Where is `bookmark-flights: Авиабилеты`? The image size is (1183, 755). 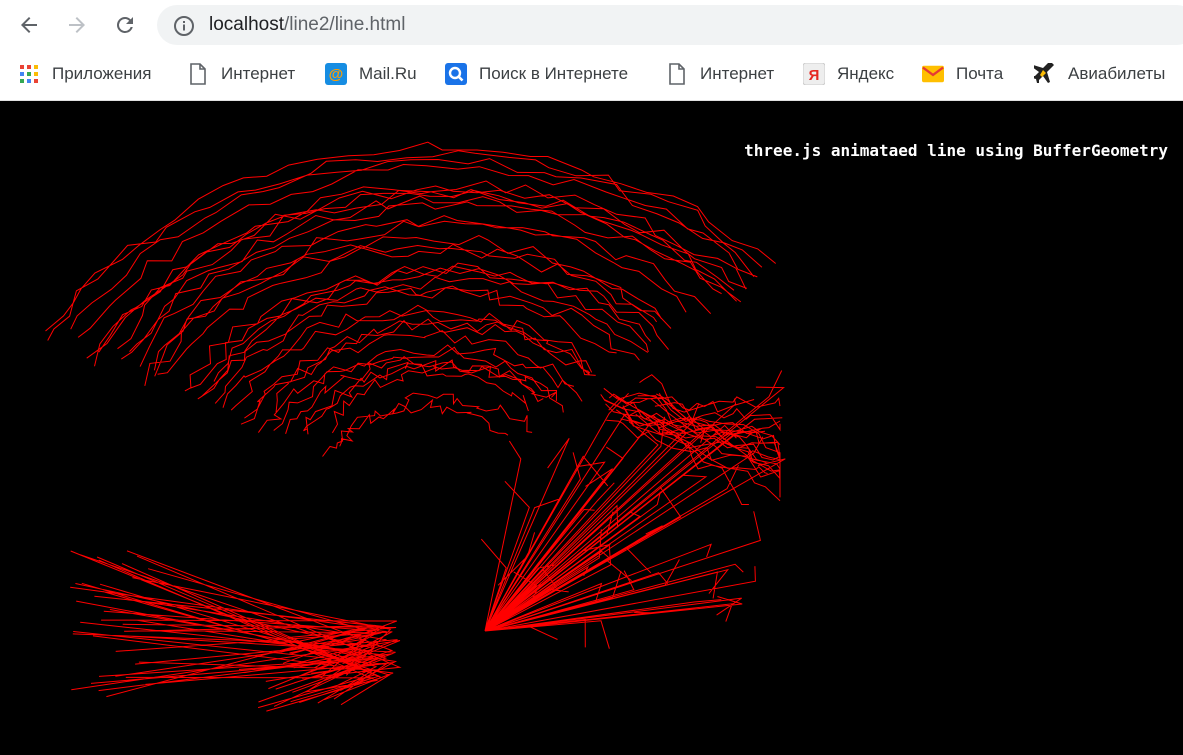 bookmark-flights: Авиабилеты is located at coordinates (1099, 74).